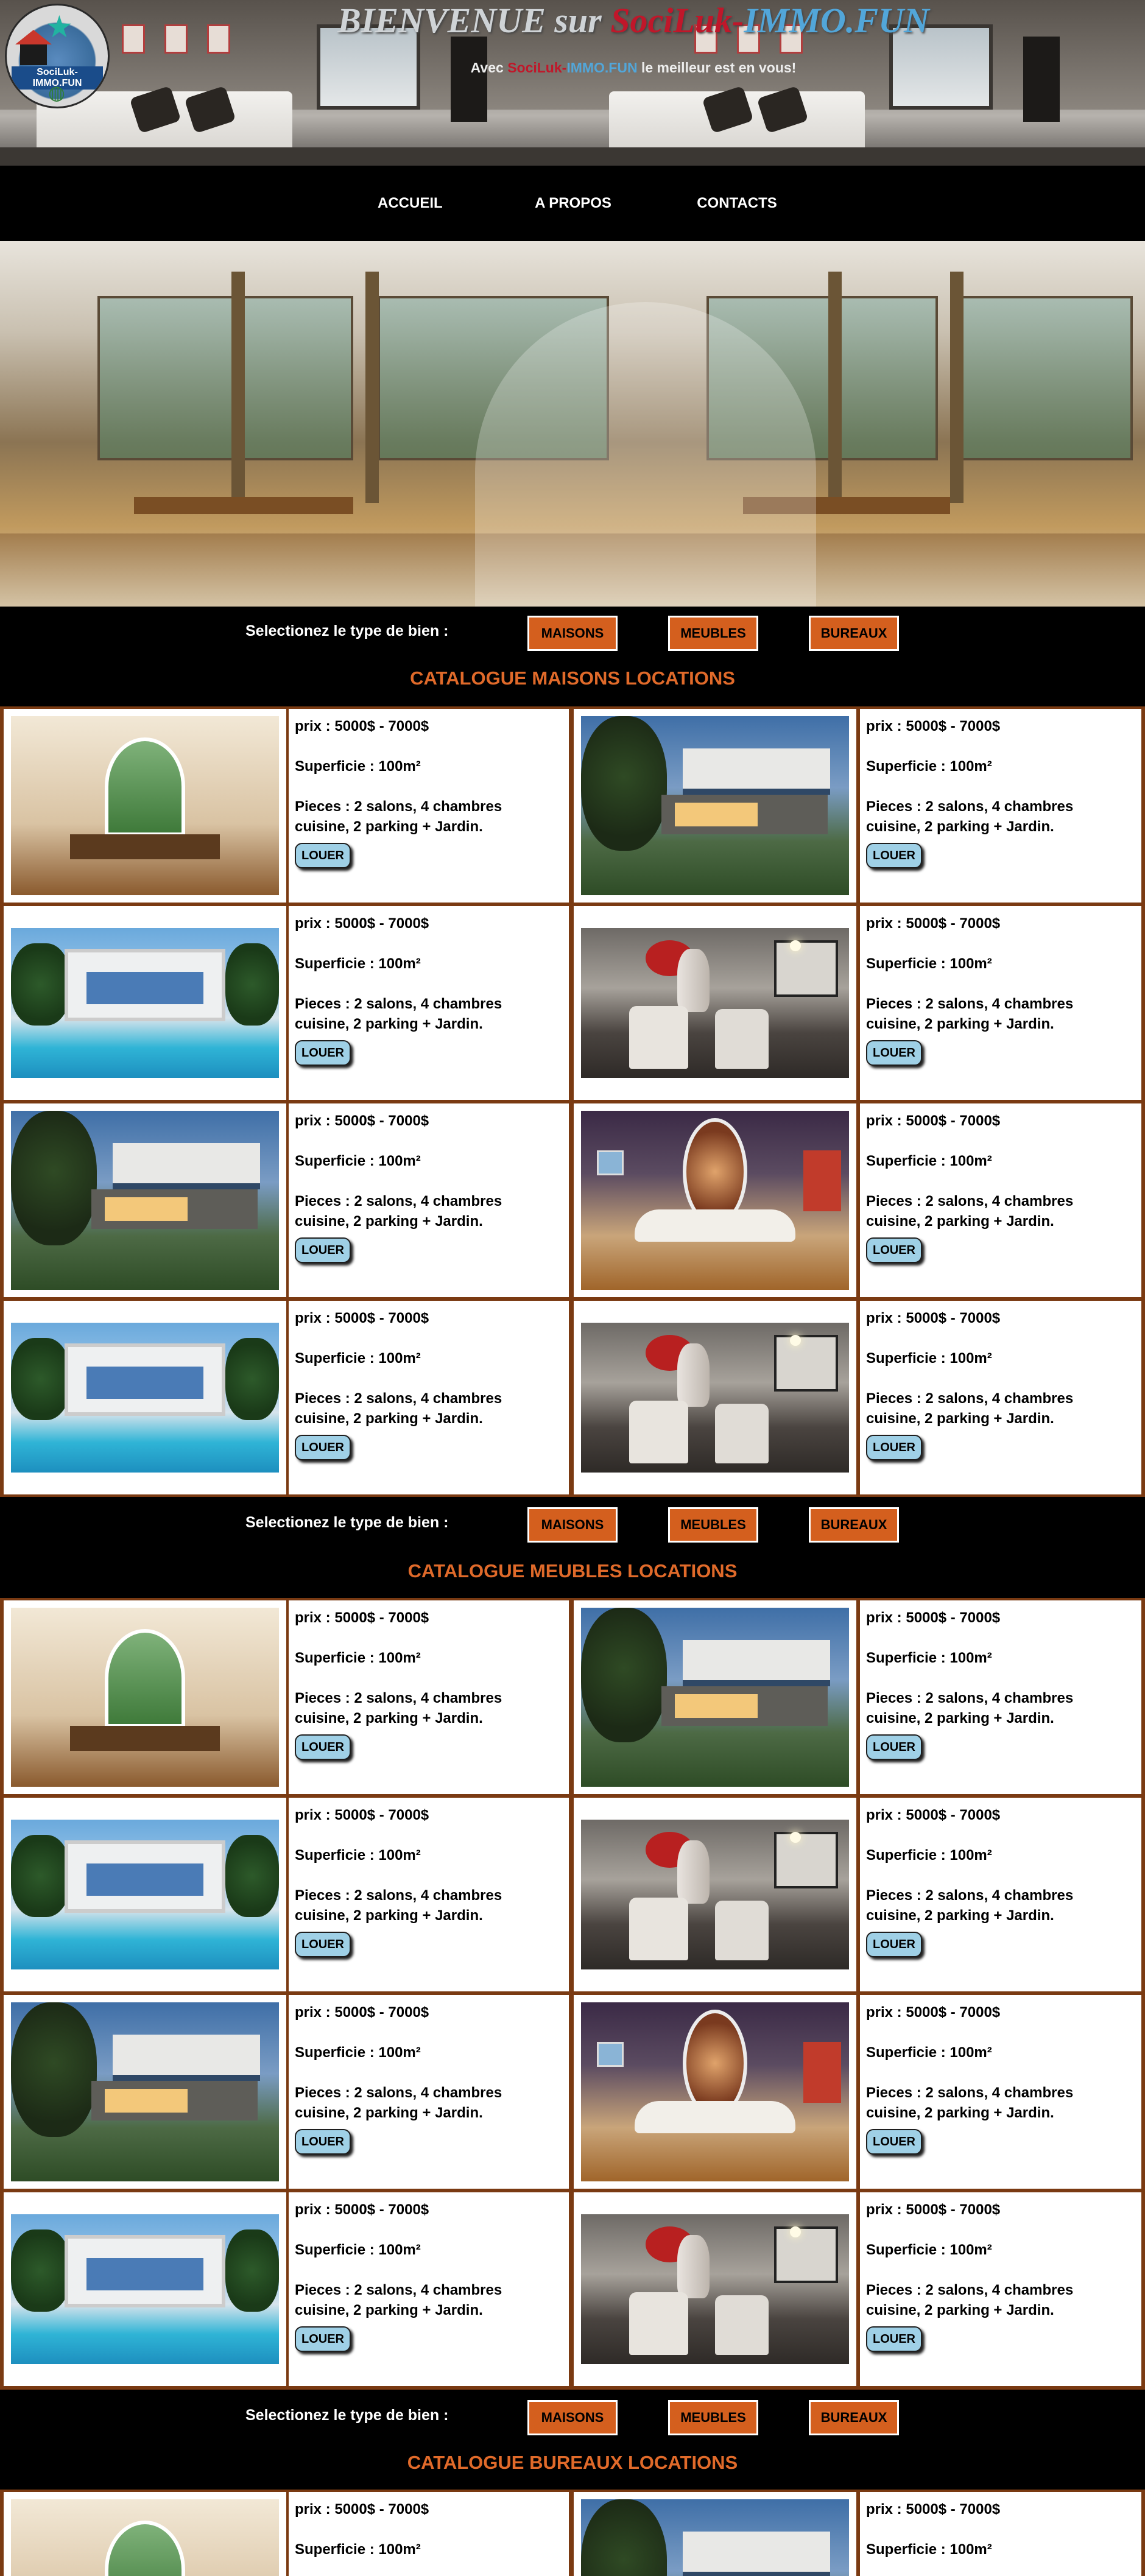 This screenshot has height=2576, width=1145. What do you see at coordinates (737, 203) in the screenshot?
I see `nav-contacts: CONTACTS` at bounding box center [737, 203].